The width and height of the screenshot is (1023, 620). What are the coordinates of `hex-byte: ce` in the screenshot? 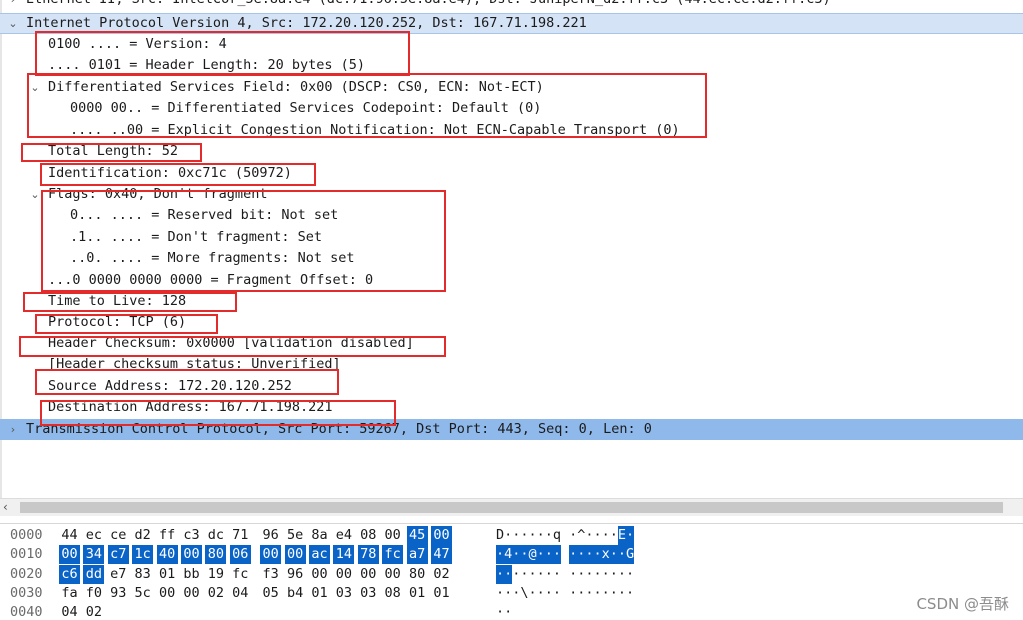 It's located at (118, 535).